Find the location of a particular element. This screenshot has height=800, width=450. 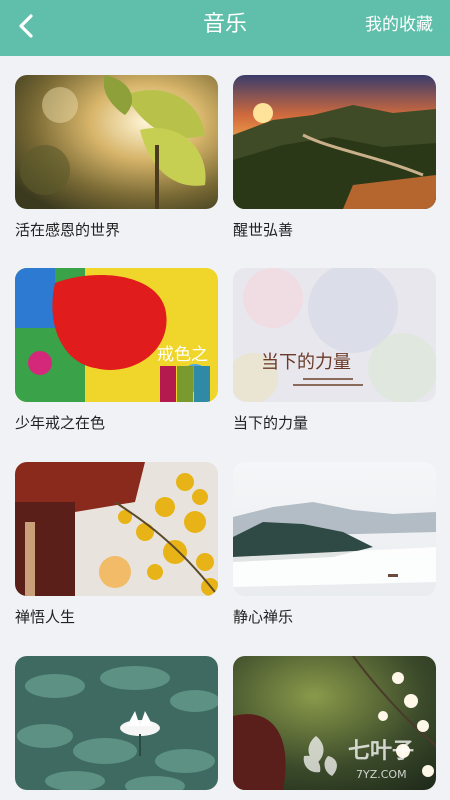

watermark-logo: 七叶子 7YZ.COM is located at coordinates (366, 756).